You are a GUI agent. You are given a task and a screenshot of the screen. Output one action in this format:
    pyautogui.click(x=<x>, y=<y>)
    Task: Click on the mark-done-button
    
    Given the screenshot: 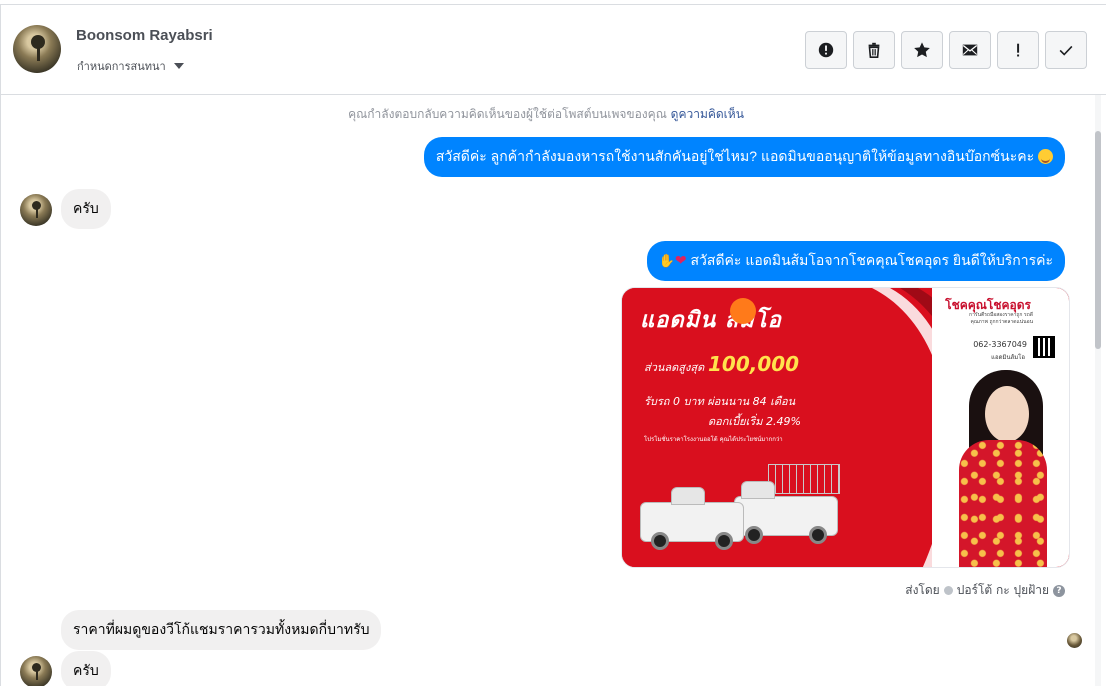 What is the action you would take?
    pyautogui.click(x=1066, y=50)
    